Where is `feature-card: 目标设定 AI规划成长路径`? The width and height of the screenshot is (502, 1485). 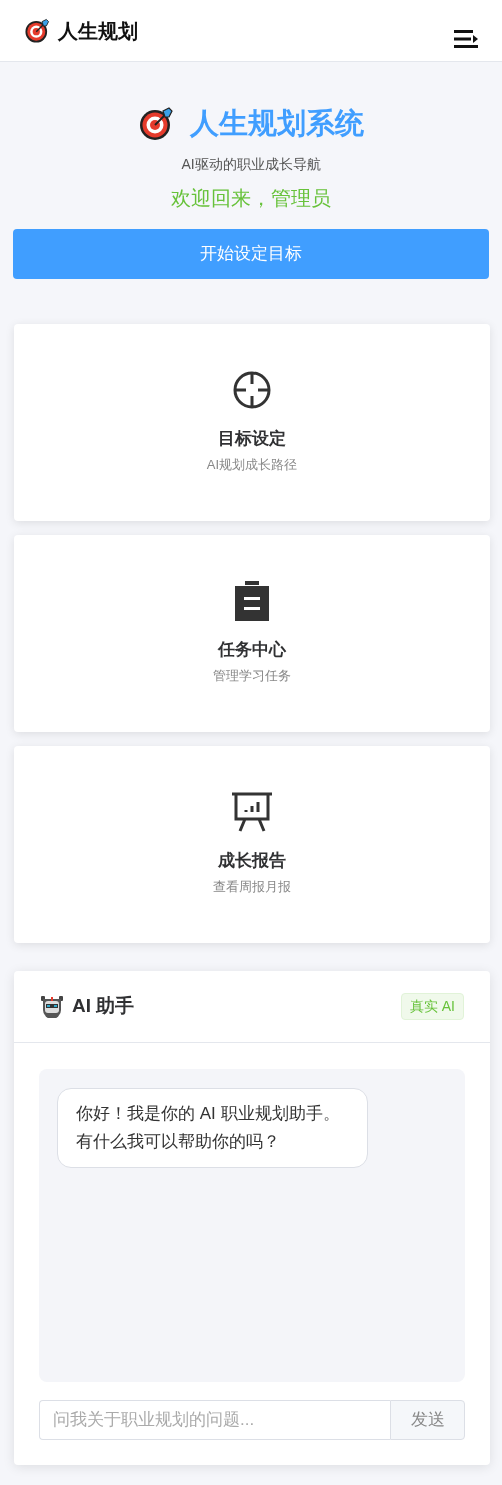
feature-card: 目标设定 AI规划成长路径 is located at coordinates (252, 422).